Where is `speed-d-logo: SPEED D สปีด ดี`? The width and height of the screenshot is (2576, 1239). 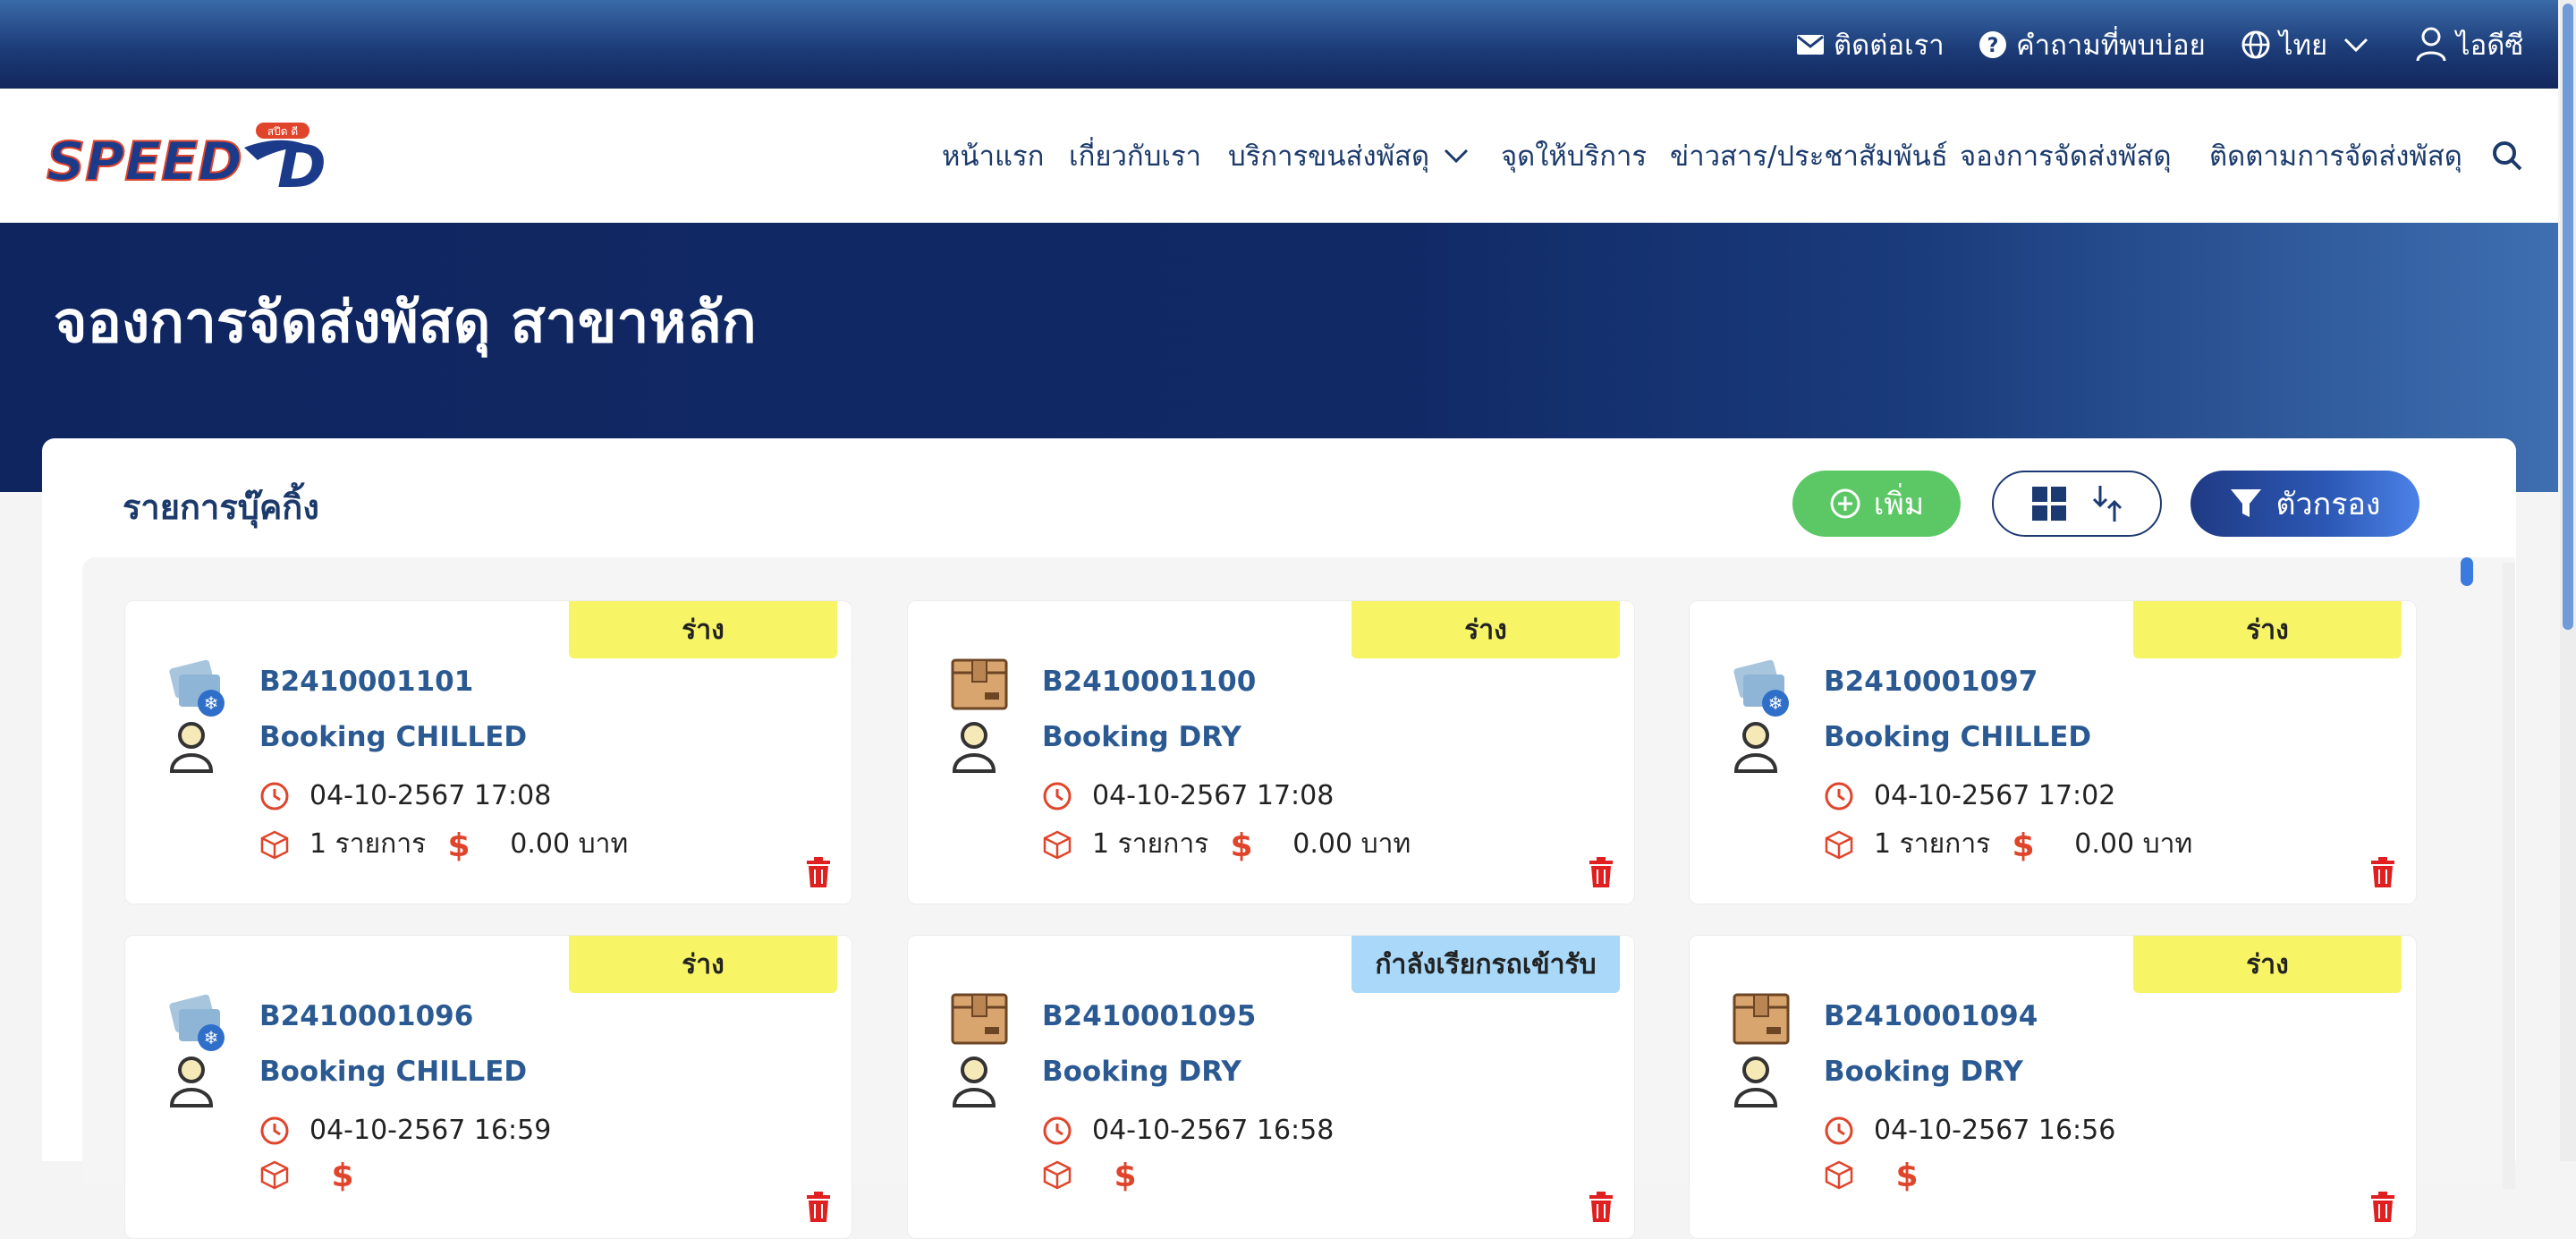
speed-d-logo: SPEED D สปีด ดี is located at coordinates (186, 161).